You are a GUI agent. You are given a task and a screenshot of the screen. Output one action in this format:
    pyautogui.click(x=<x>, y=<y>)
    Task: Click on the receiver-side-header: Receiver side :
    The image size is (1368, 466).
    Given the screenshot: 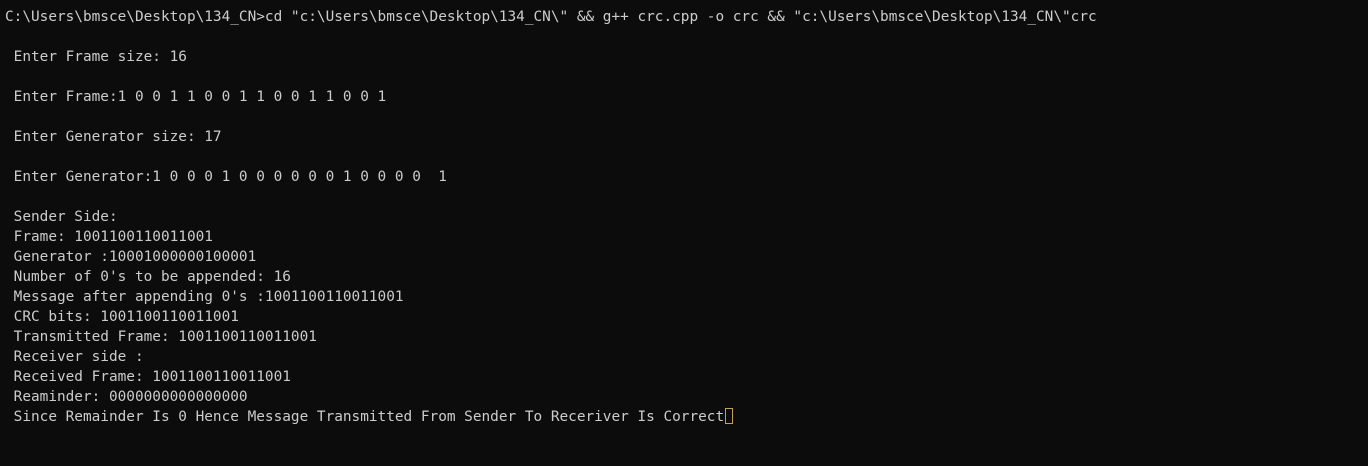 What is the action you would take?
    pyautogui.click(x=74, y=357)
    